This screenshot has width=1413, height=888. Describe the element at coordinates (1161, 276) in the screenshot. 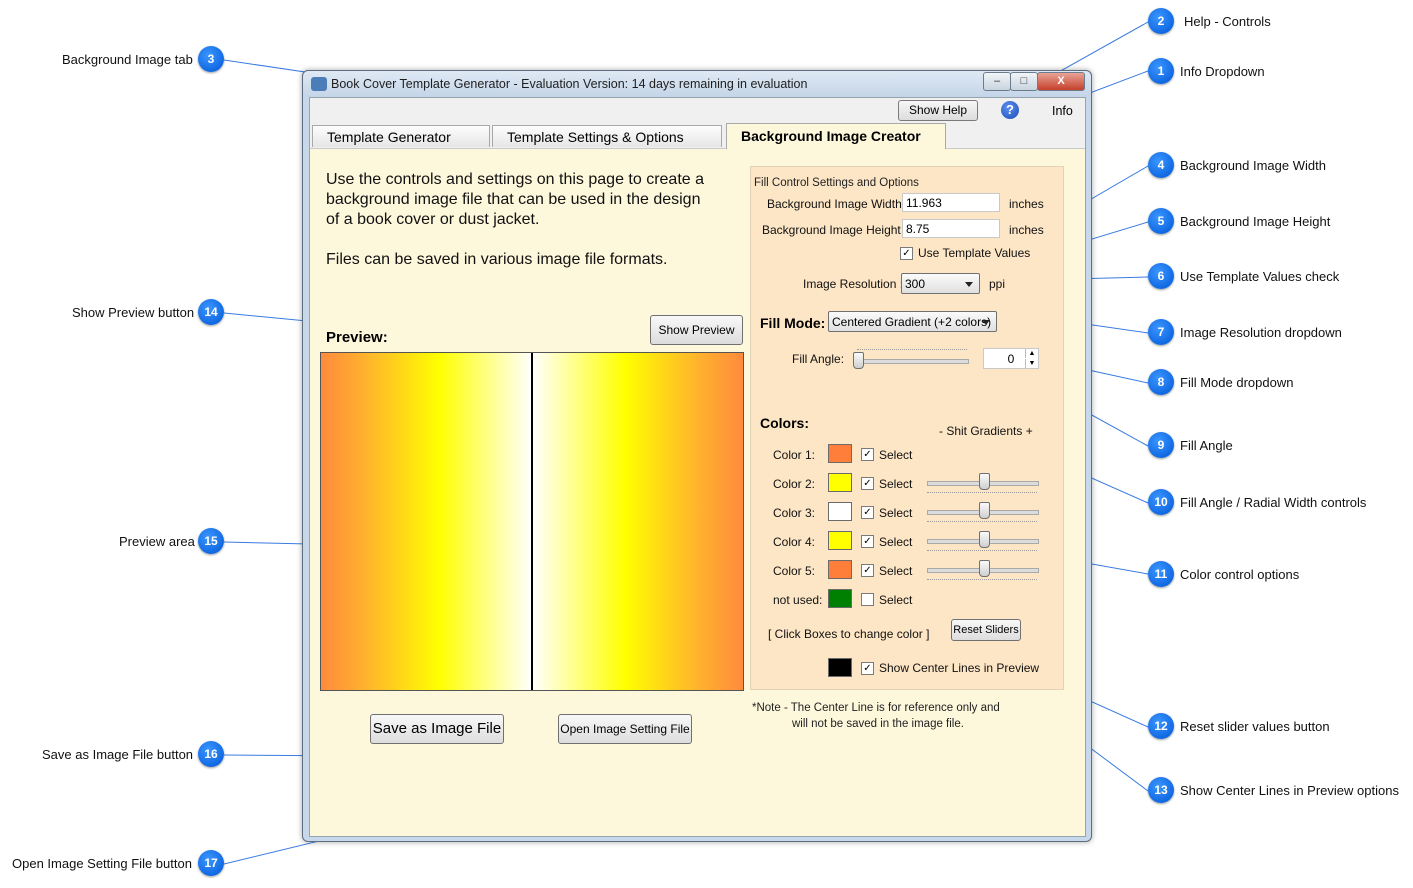

I see `callout-badge: 6` at that location.